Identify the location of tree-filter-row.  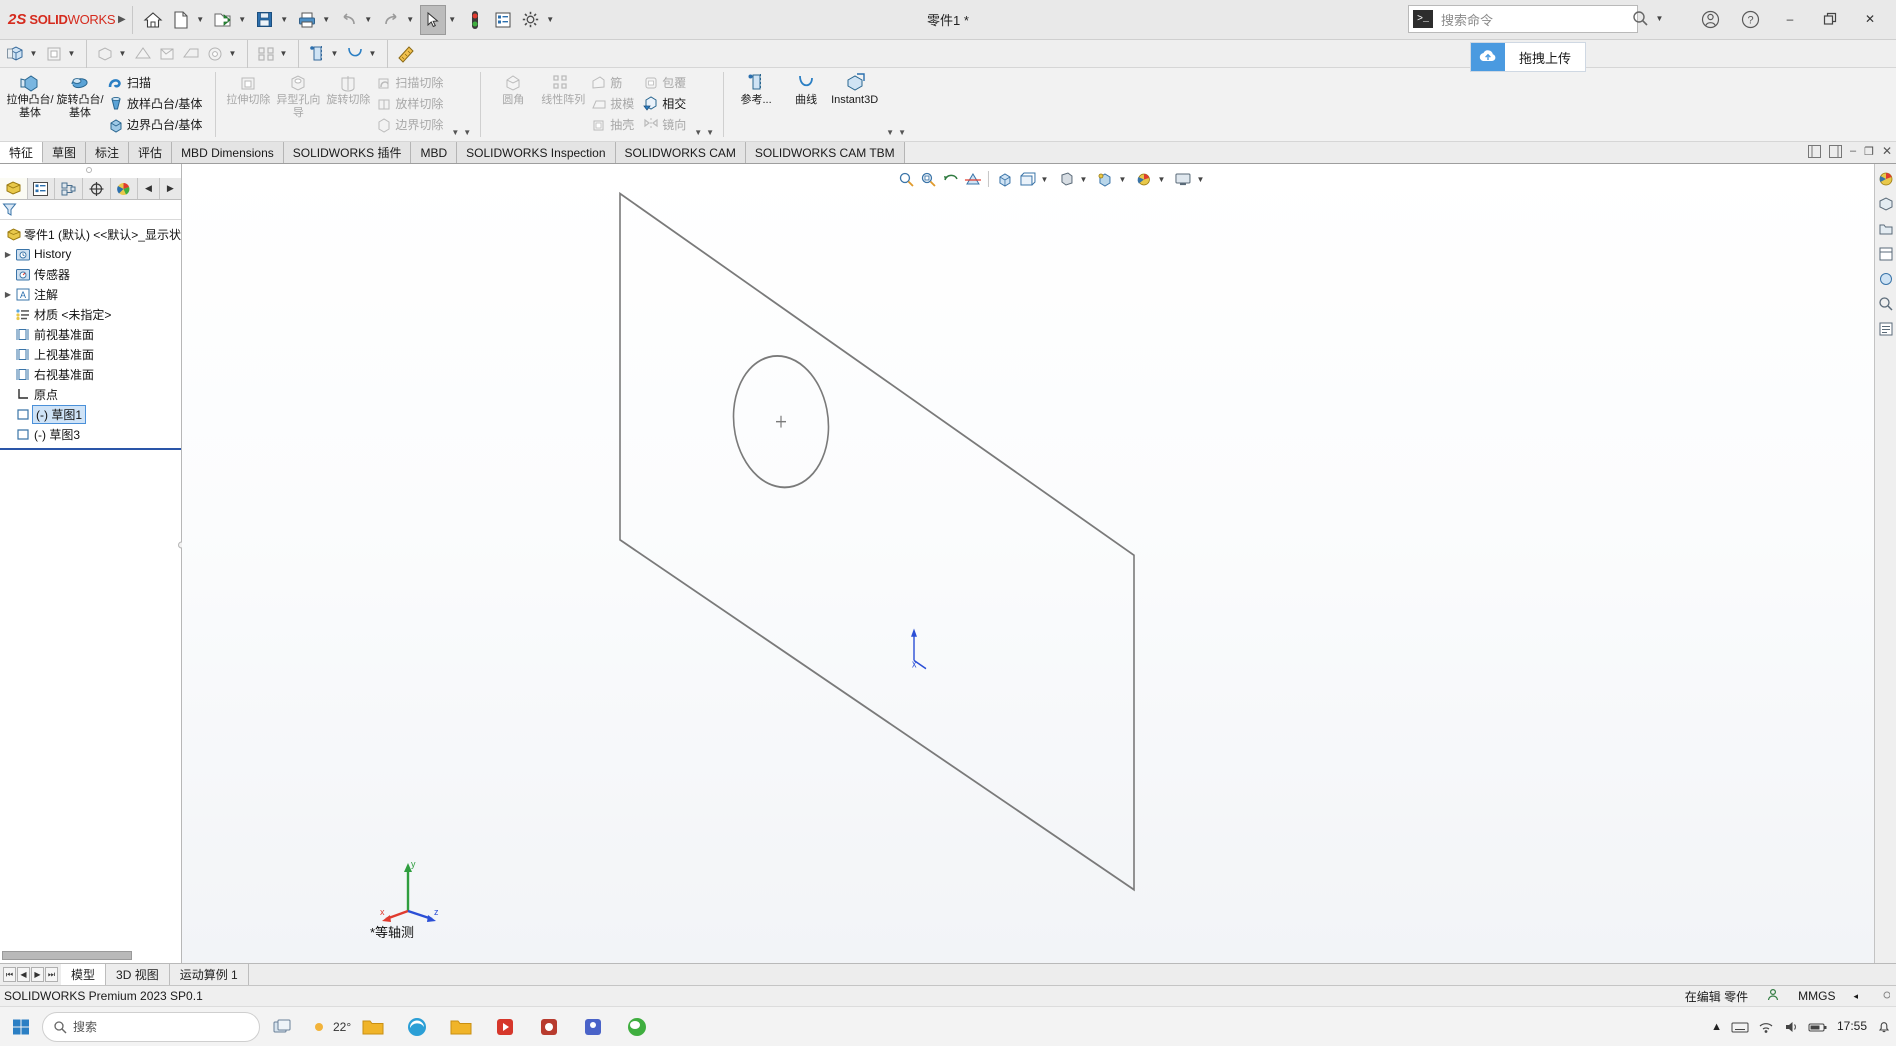
(90, 210).